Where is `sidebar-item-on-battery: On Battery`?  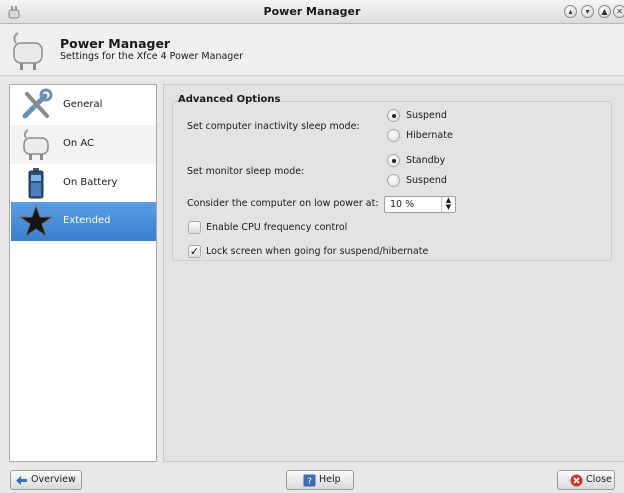
sidebar-item-on-battery: On Battery is located at coordinates (83, 183).